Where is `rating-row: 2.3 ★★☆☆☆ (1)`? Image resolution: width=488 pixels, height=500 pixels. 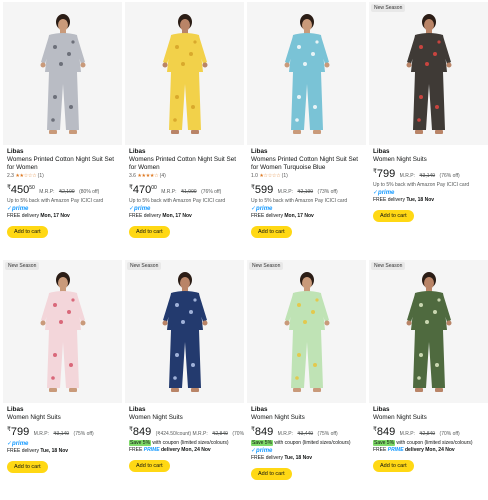 rating-row: 2.3 ★★☆☆☆ (1) is located at coordinates (63, 176).